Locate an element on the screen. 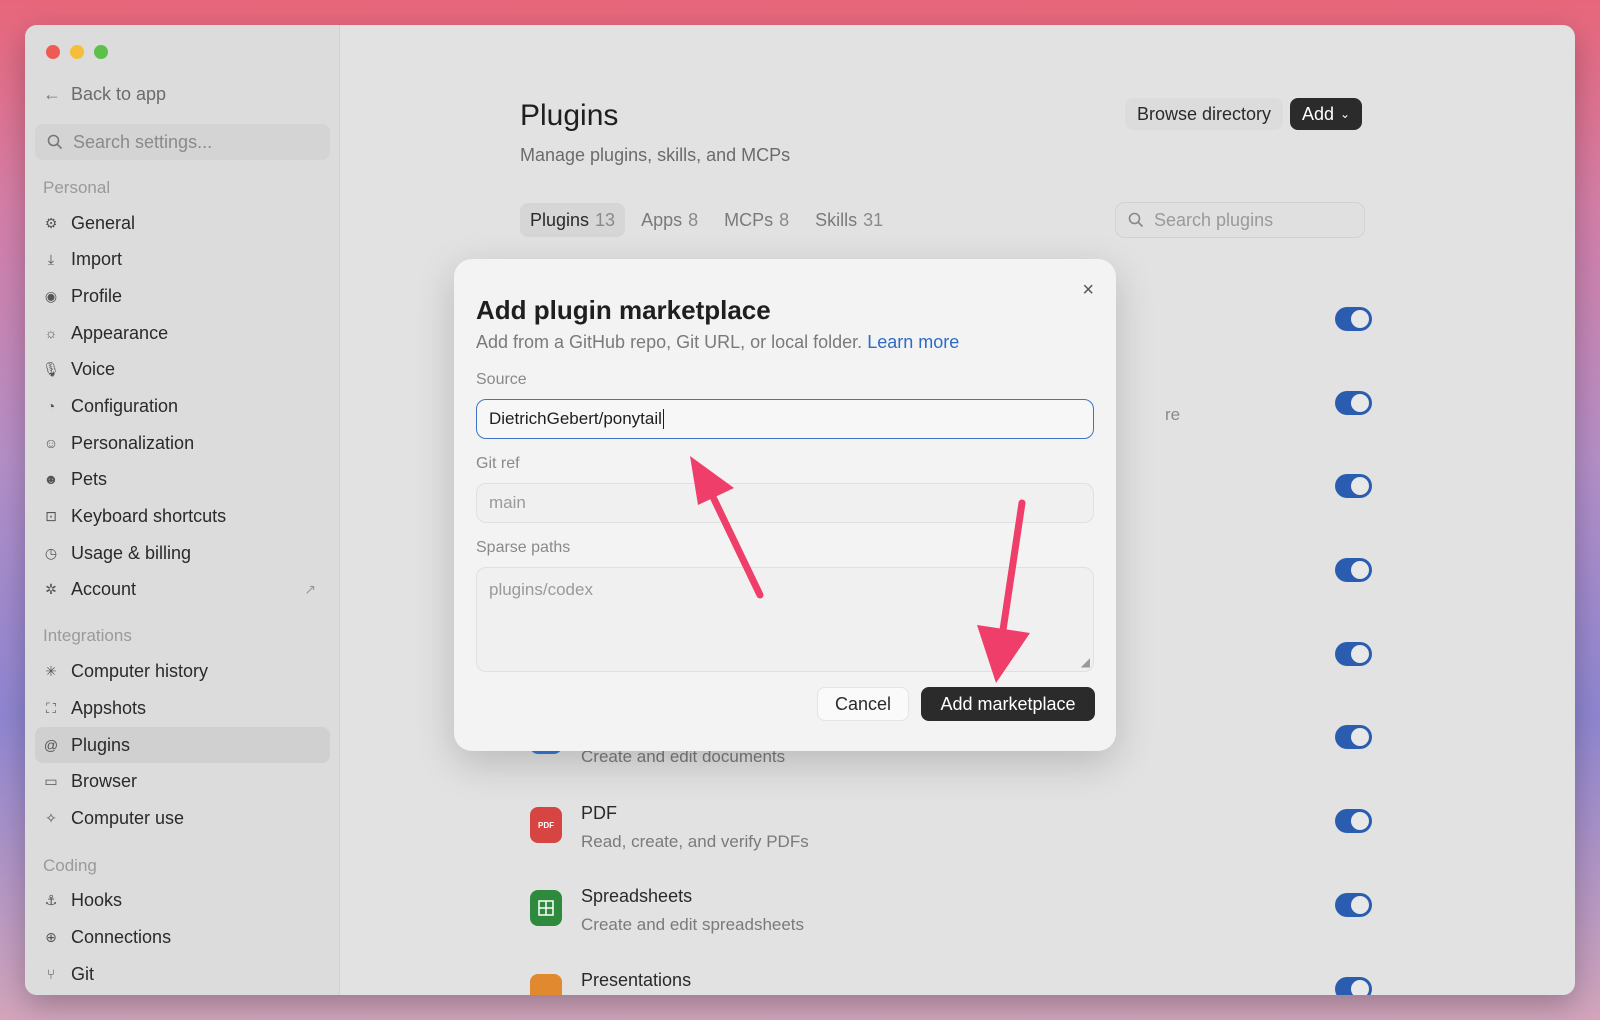 The width and height of the screenshot is (1600, 1020). tab-mcps: MCPs 8 is located at coordinates (756, 220).